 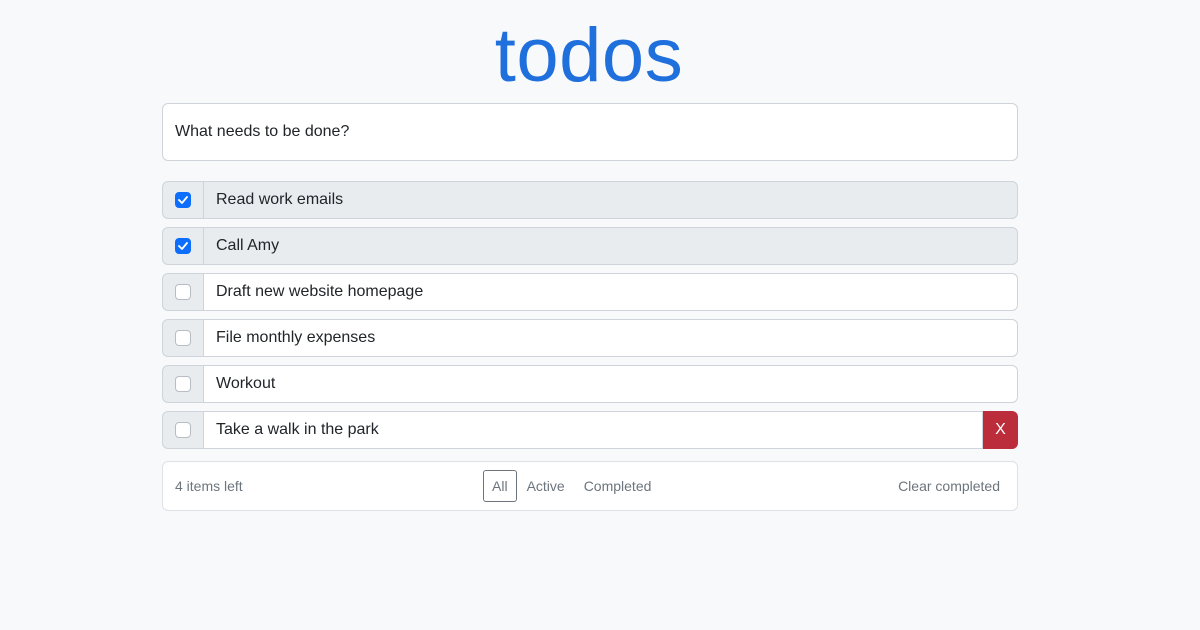 I want to click on delete-todo-button: X, so click(x=1000, y=430).